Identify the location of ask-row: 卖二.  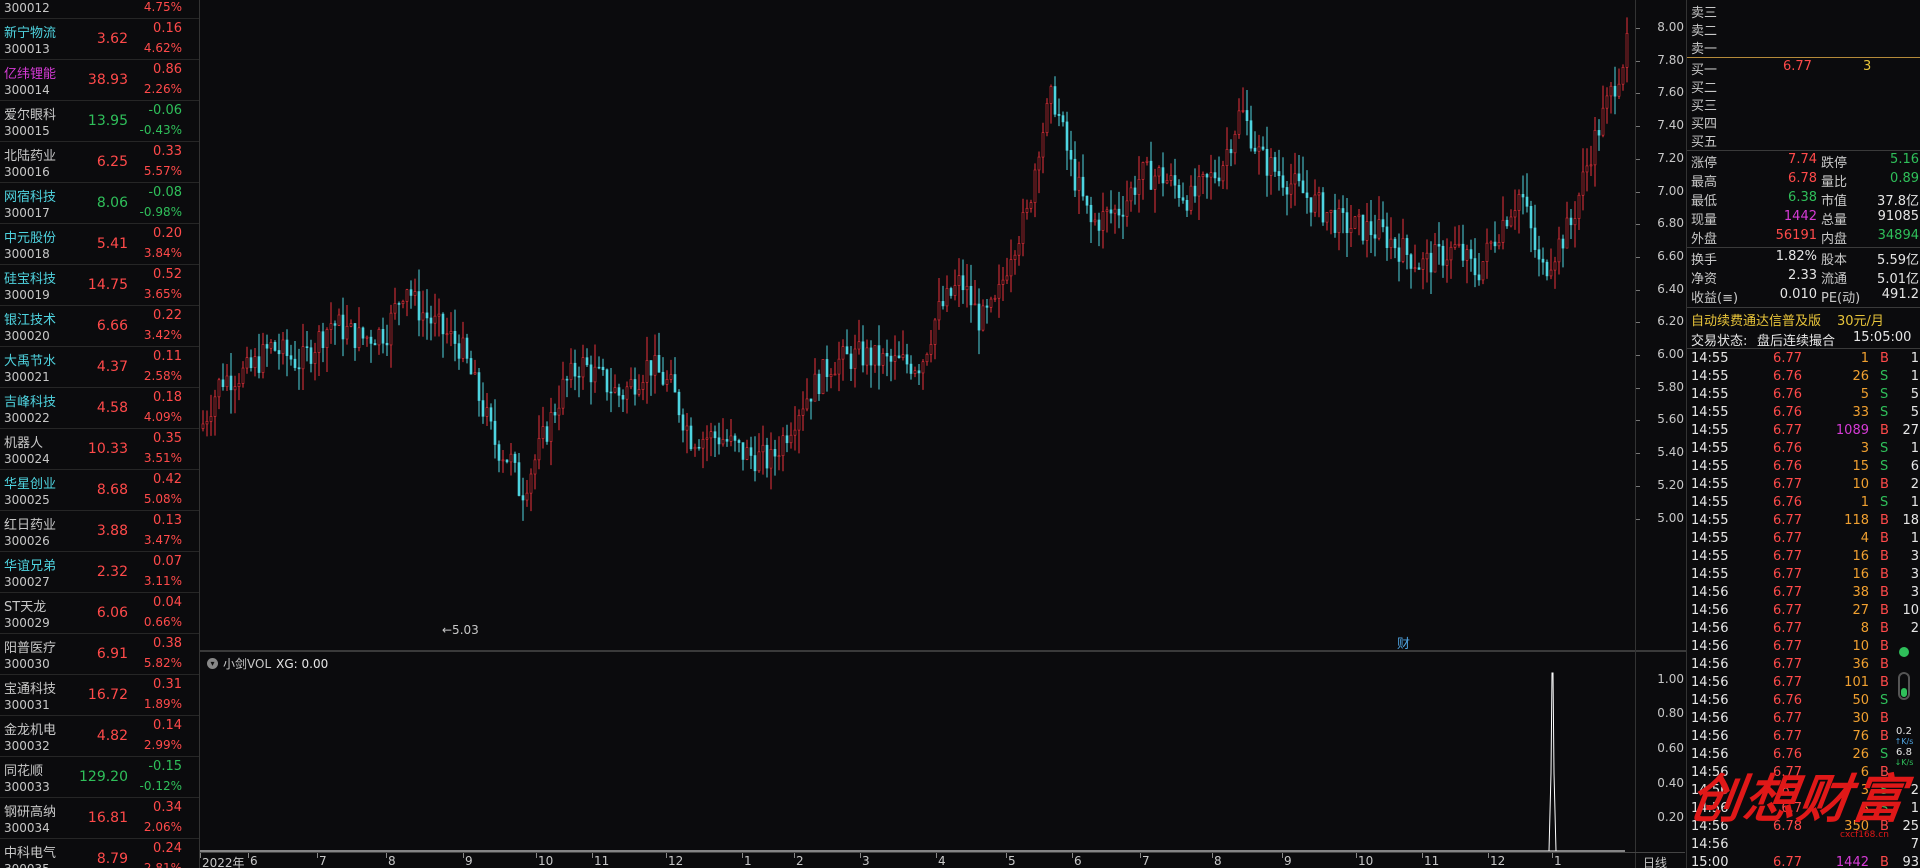
(1803, 29).